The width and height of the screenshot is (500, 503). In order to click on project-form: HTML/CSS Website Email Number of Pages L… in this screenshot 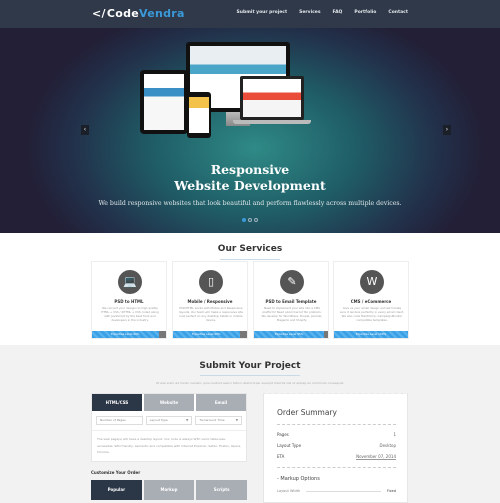, I will do `click(169, 427)`.